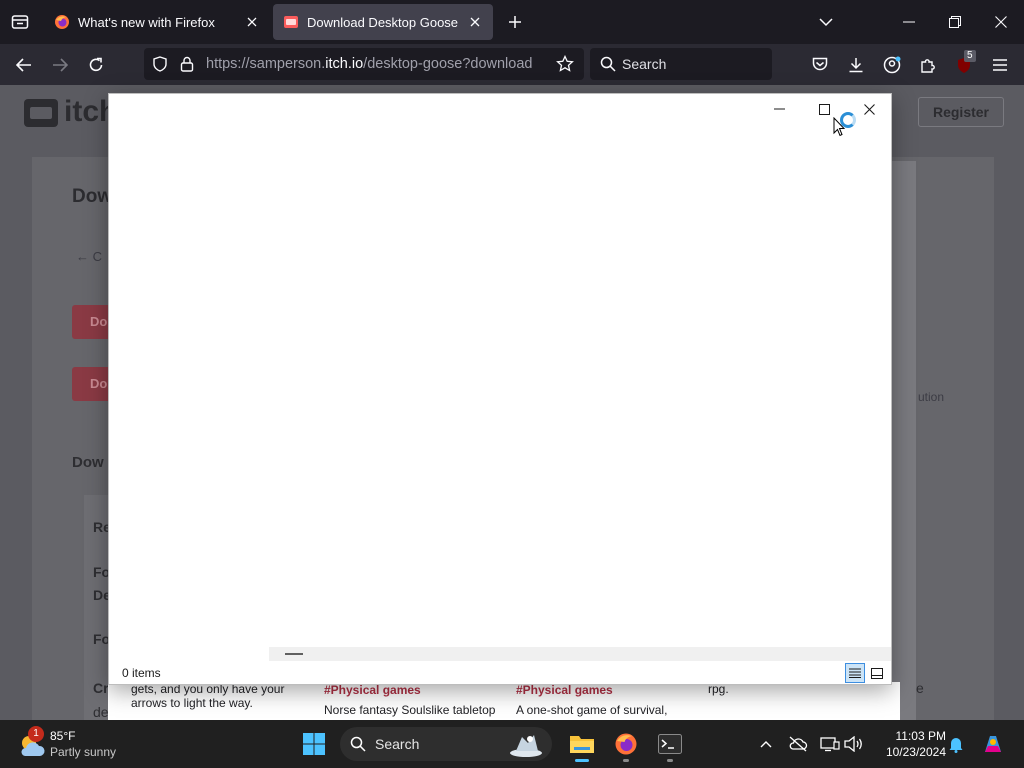 The height and width of the screenshot is (768, 1024). I want to click on download-heading: Dow, so click(92, 196).